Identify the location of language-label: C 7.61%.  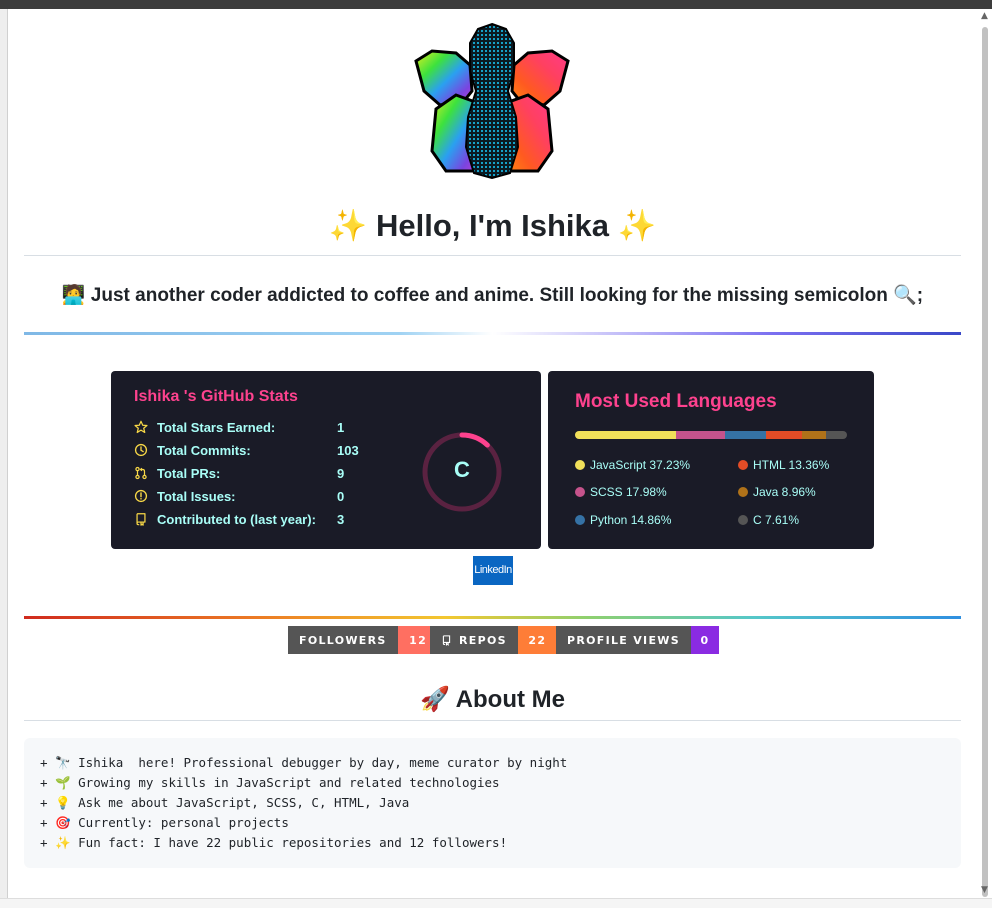
(776, 520).